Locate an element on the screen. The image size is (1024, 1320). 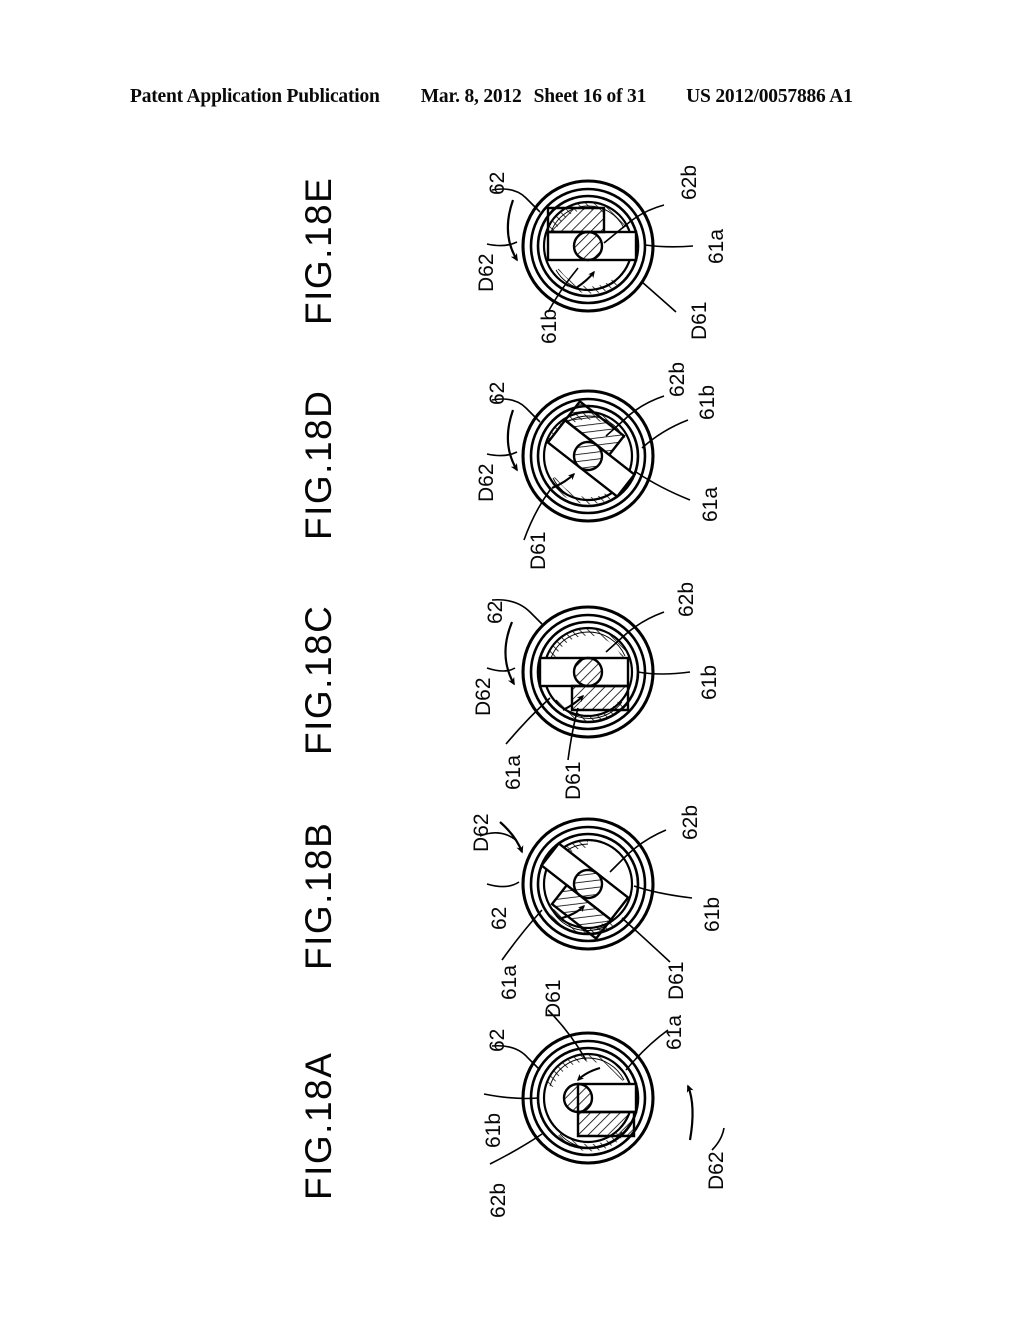
figure-18b-drawing is located at coordinates (586, 890).